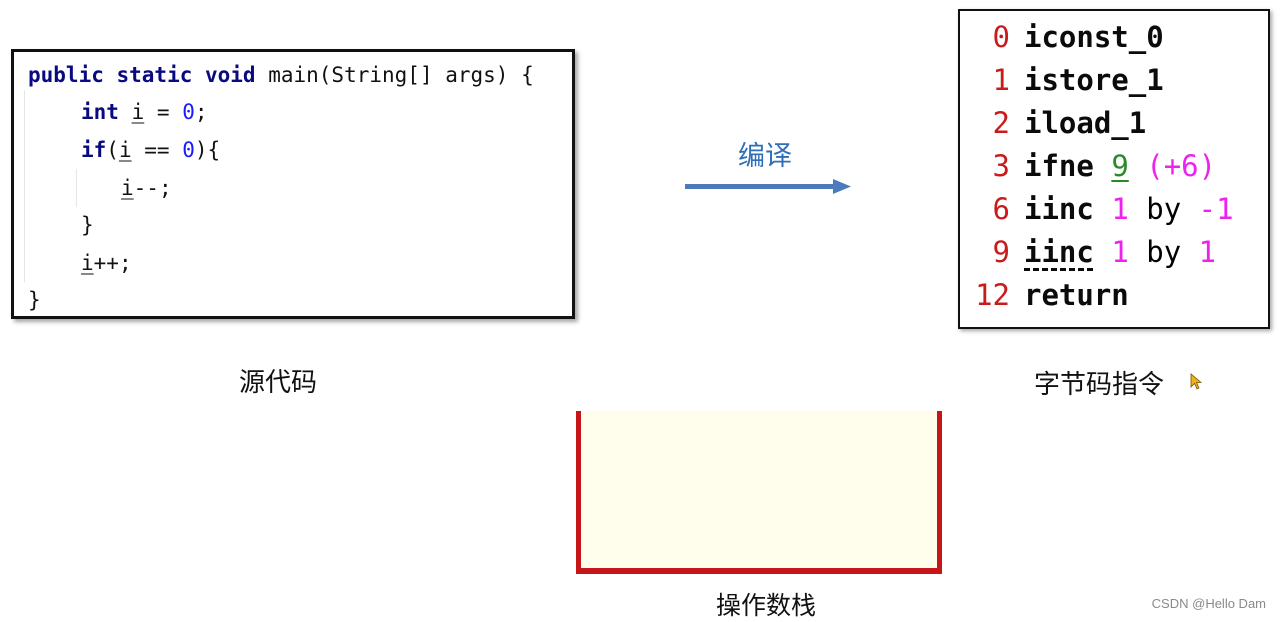 Image resolution: width=1280 pixels, height=622 pixels. Describe the element at coordinates (157, 150) in the screenshot. I see `code-text: ==` at that location.